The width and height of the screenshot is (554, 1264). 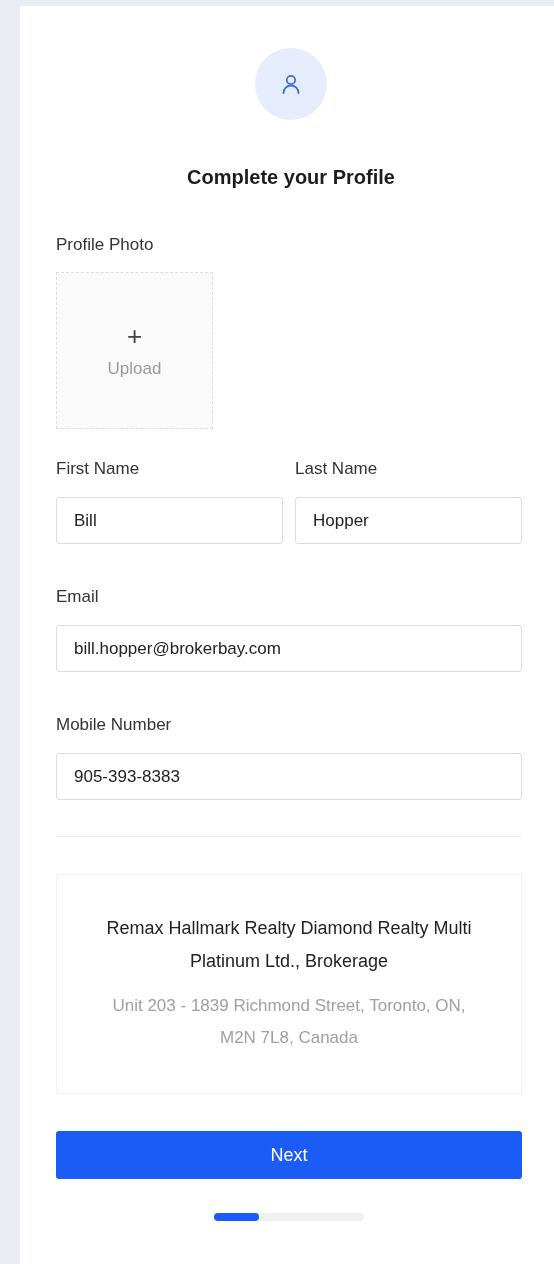 I want to click on field-label: Email, so click(x=78, y=597).